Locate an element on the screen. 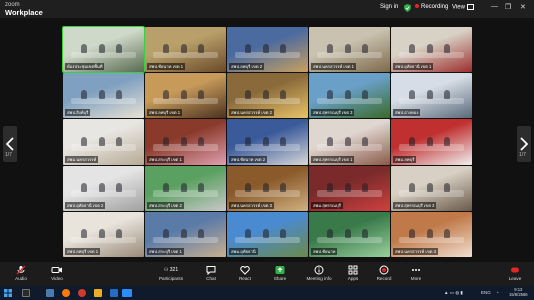 This screenshot has width=534, height=300. shield-icon is located at coordinates (407, 8).